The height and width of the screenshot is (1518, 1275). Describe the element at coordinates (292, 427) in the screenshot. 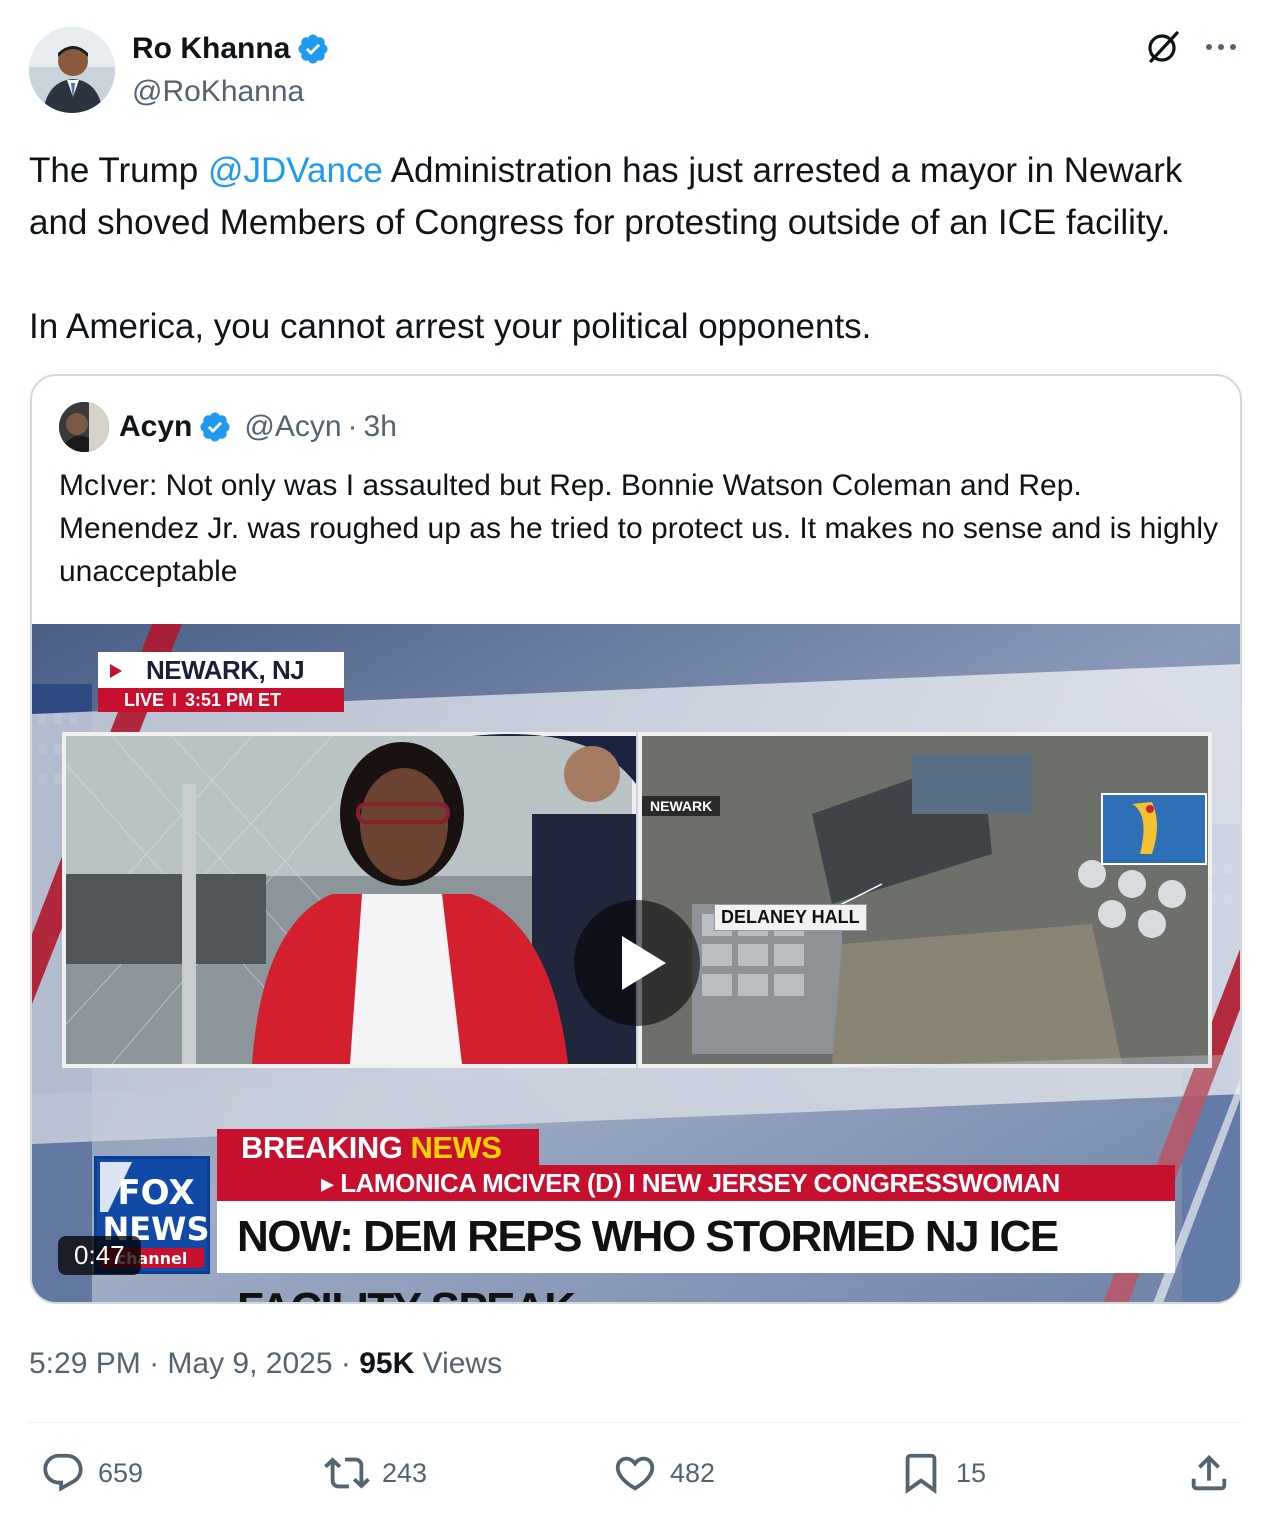

I see `quote-author-handle: @Acyn` at that location.